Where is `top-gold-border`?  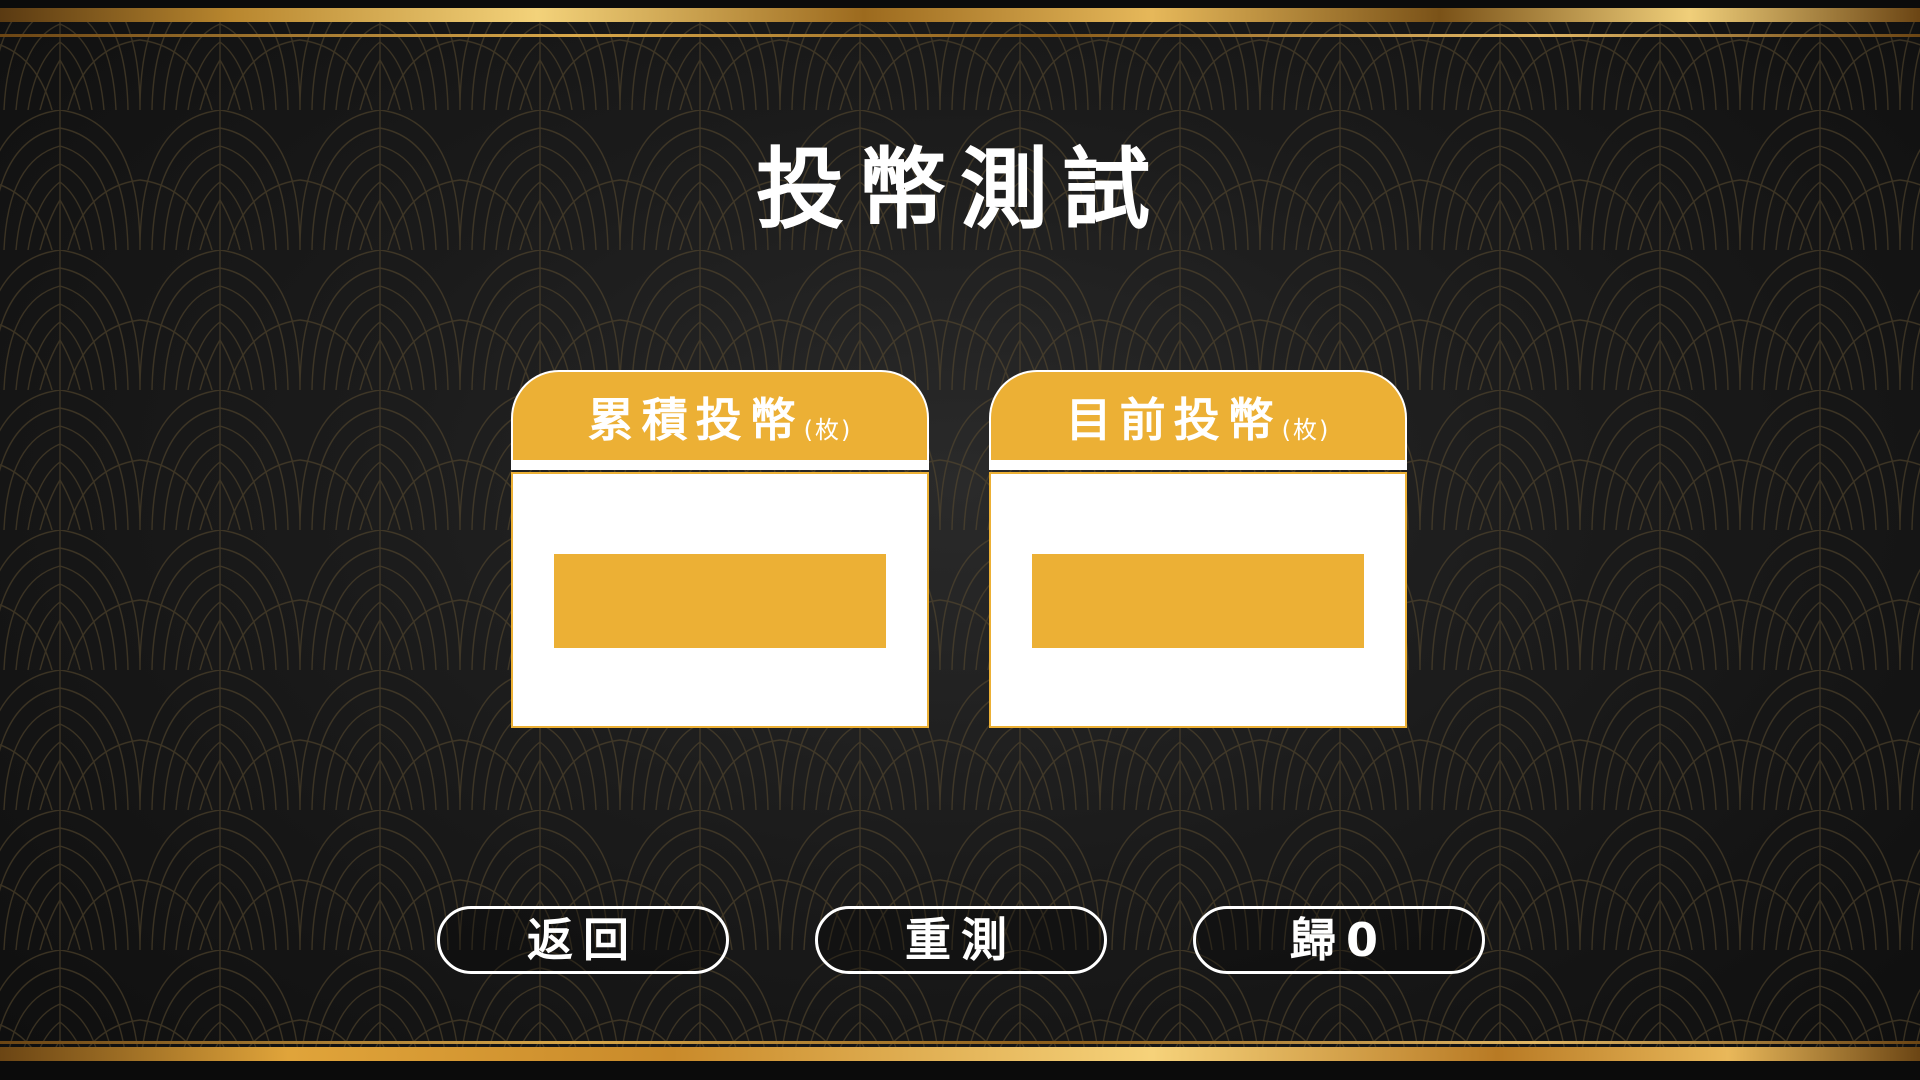 top-gold-border is located at coordinates (960, 15).